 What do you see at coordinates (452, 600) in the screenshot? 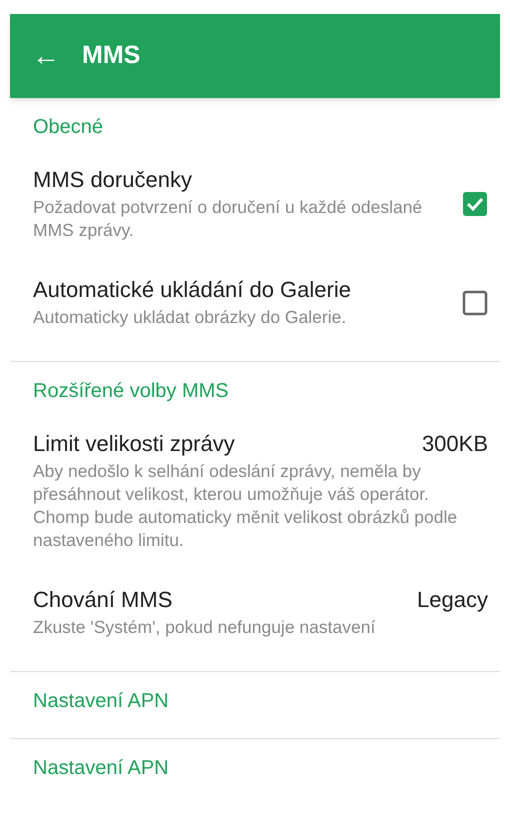
I see `setting-value: Legacy` at bounding box center [452, 600].